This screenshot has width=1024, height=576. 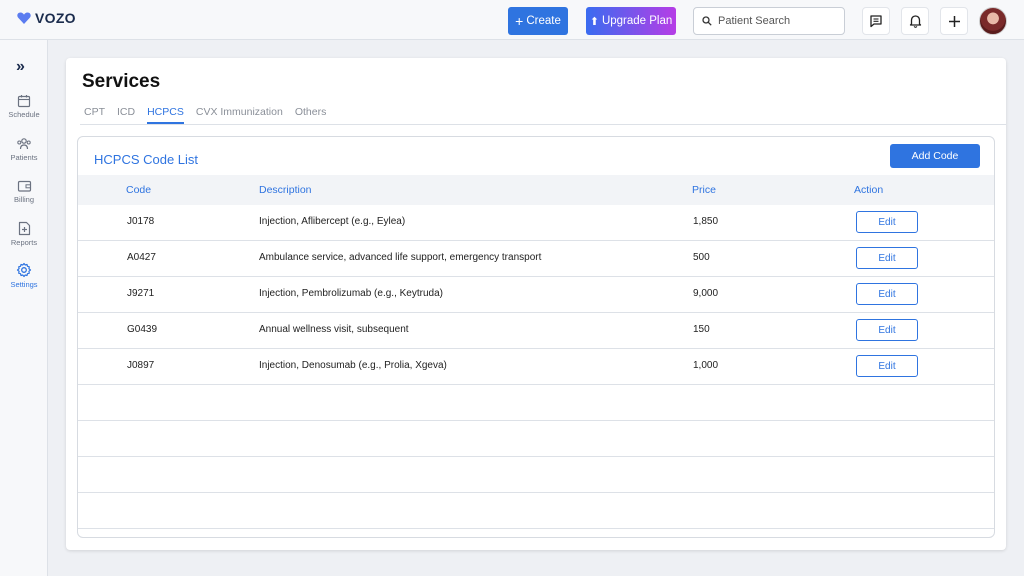 What do you see at coordinates (141, 221) in the screenshot?
I see `code-cell: J0178` at bounding box center [141, 221].